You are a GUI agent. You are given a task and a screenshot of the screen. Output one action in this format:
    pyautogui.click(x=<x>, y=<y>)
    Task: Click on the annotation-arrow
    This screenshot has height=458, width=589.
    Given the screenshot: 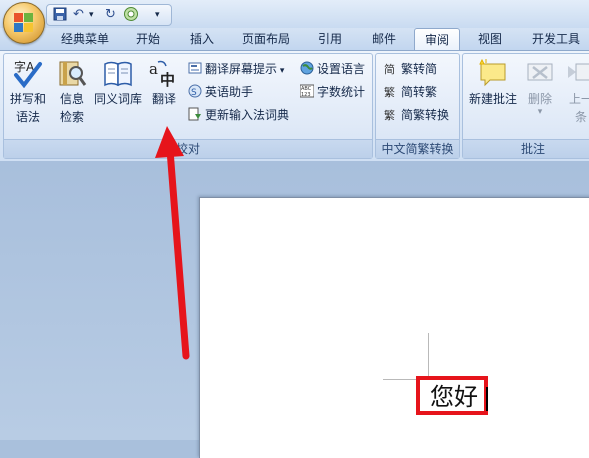 What is the action you would take?
    pyautogui.click(x=172, y=243)
    